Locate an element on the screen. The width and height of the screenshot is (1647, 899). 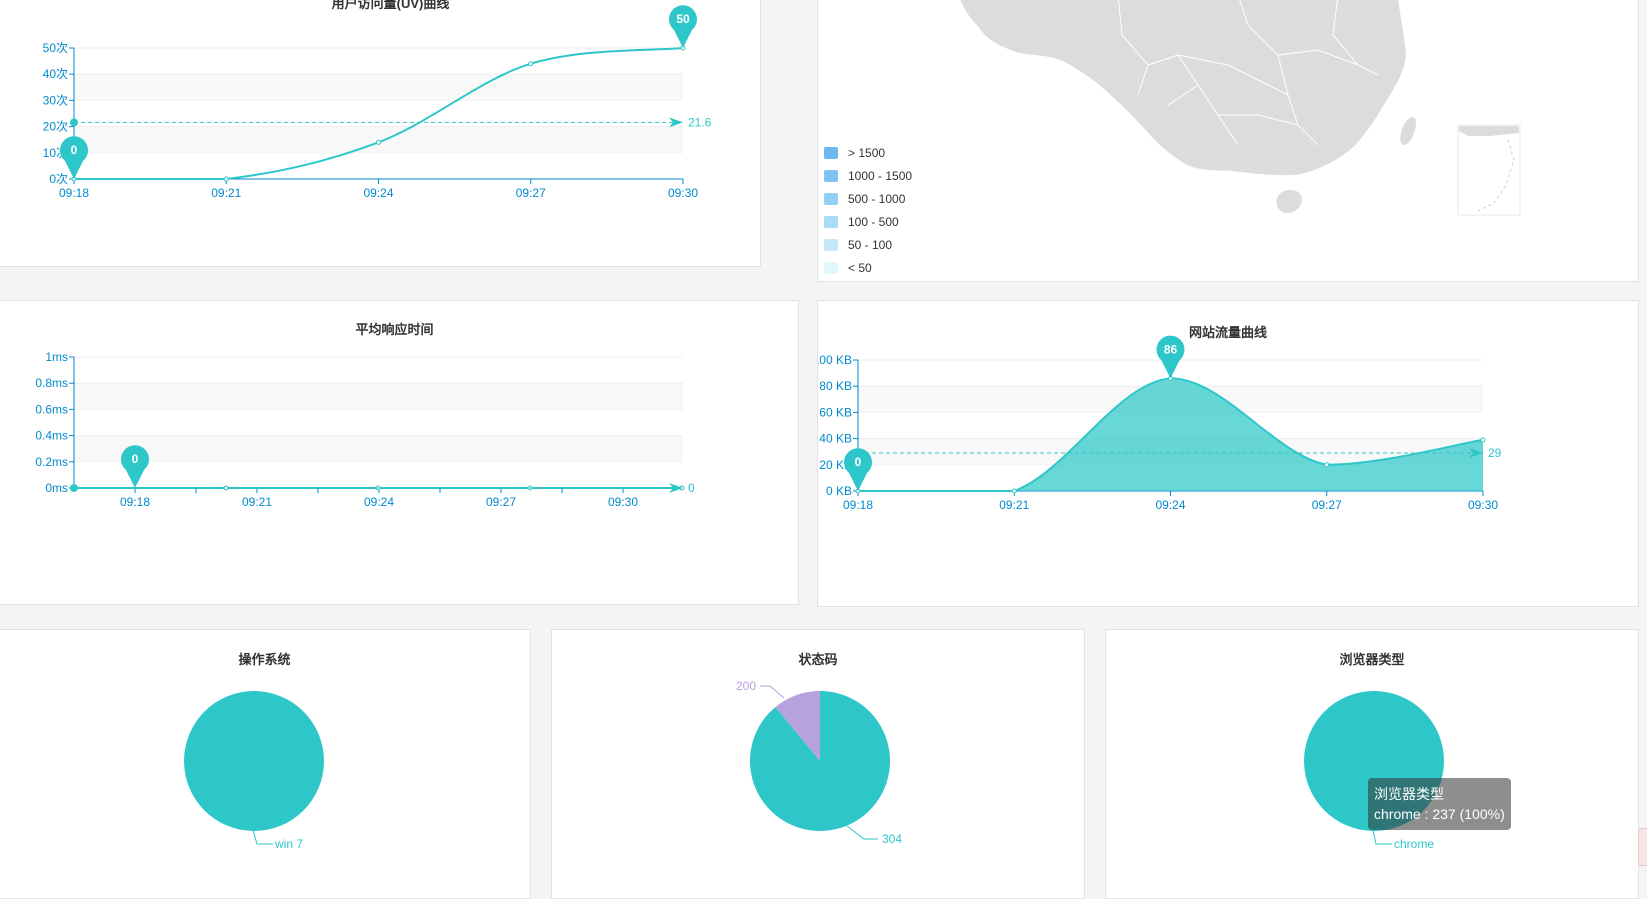
y-tick-label: 0.6ms is located at coordinates (51, 409).